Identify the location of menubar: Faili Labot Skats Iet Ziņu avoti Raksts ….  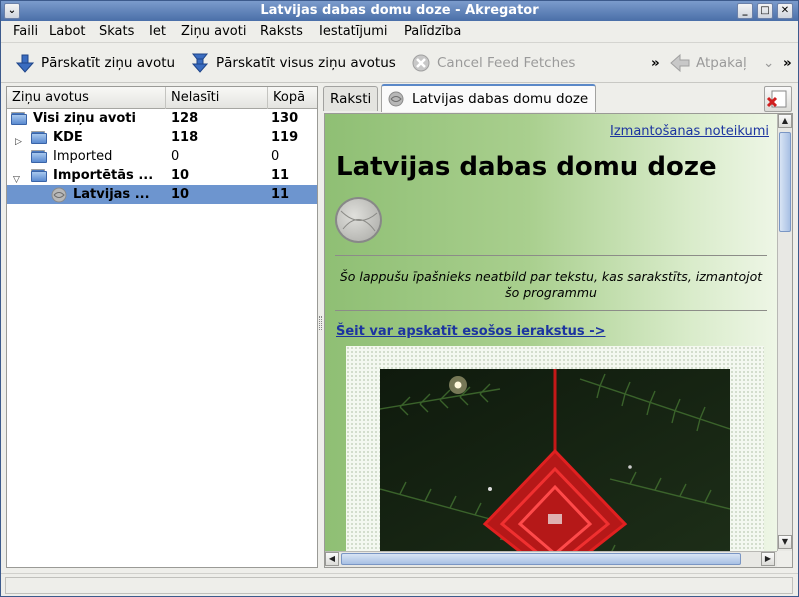
(399, 32).